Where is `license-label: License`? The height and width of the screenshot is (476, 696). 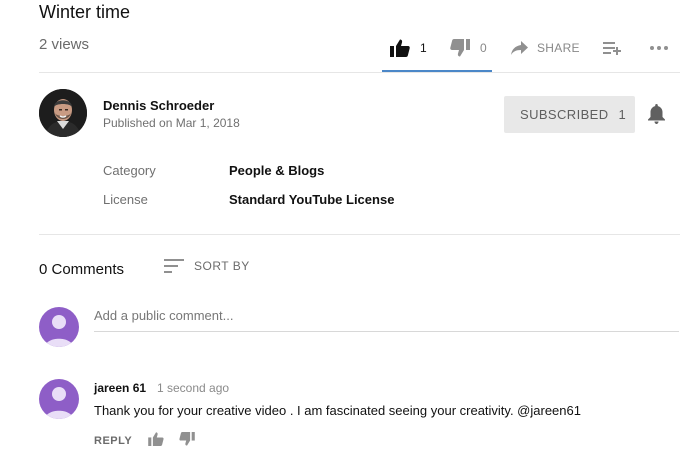
license-label: License is located at coordinates (125, 199).